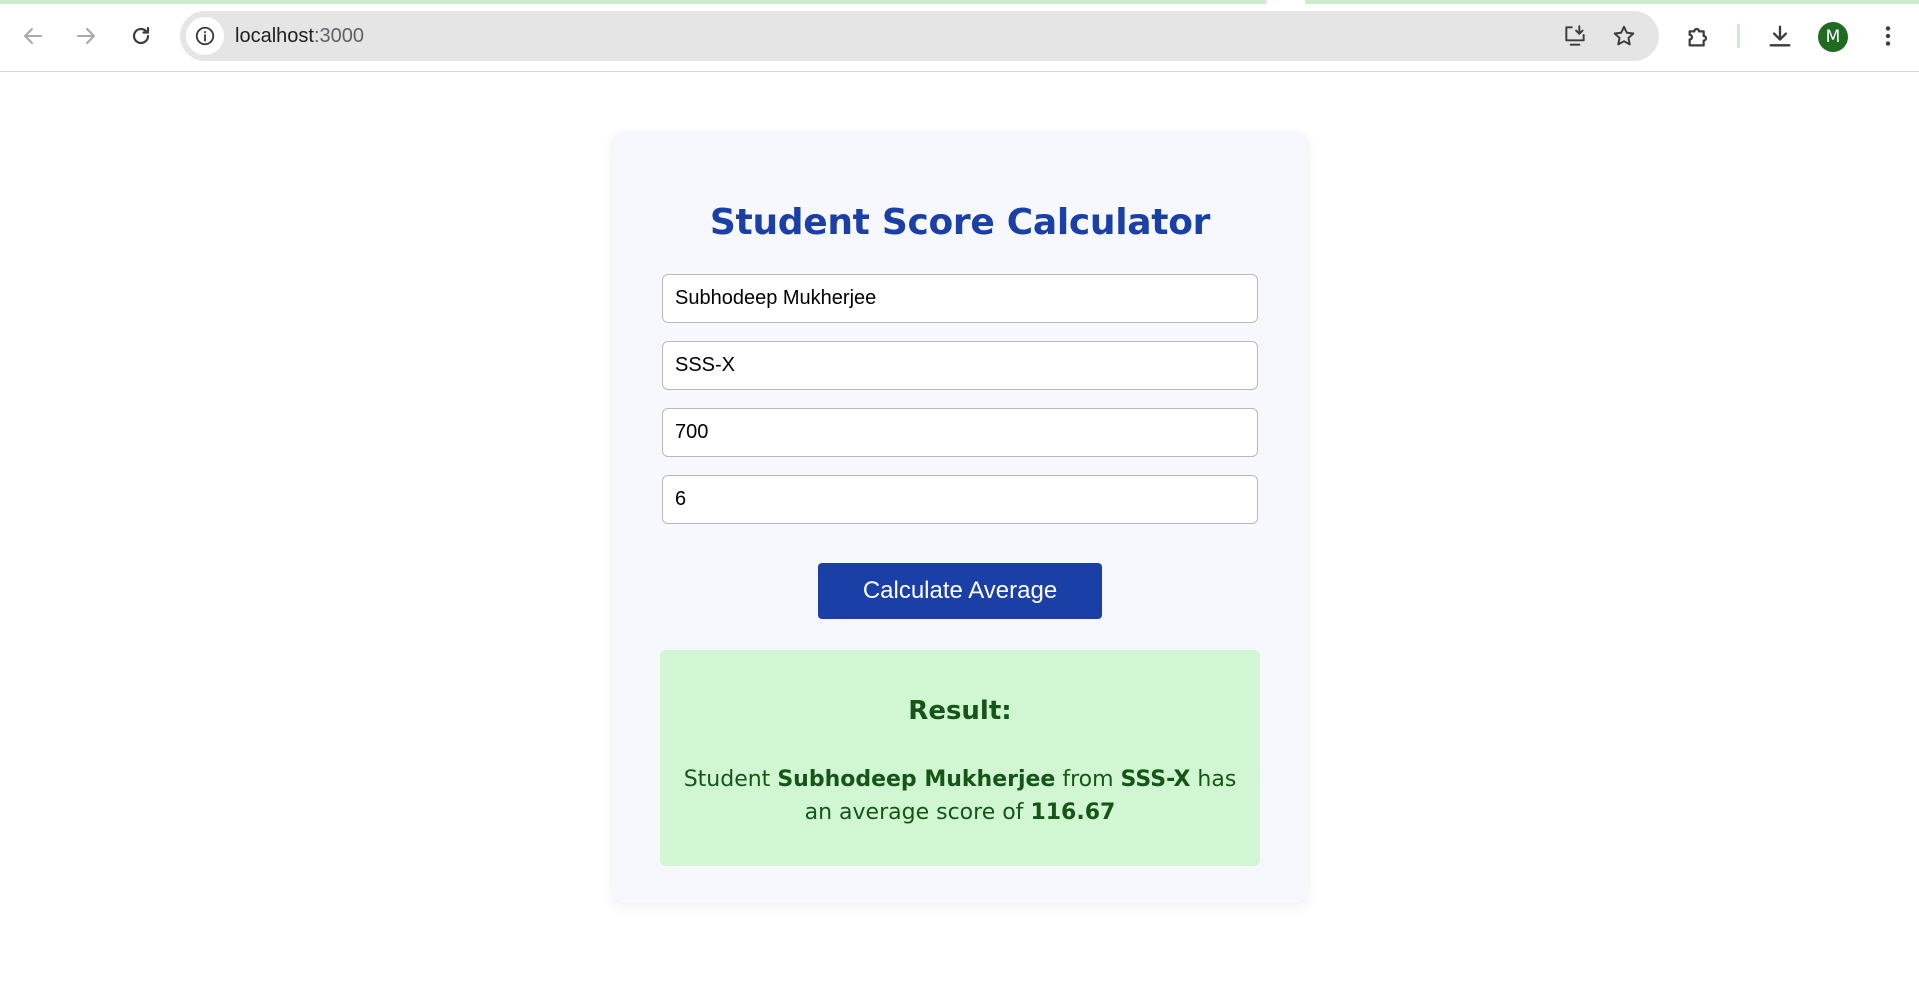  Describe the element at coordinates (959, 2) in the screenshot. I see `page-load-progress` at that location.